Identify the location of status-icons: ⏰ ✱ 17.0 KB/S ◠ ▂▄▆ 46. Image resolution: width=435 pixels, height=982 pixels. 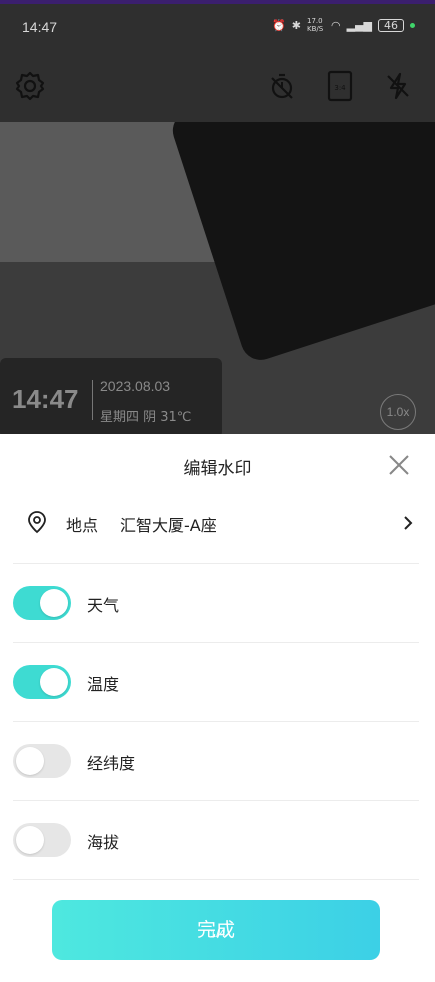
(343, 25).